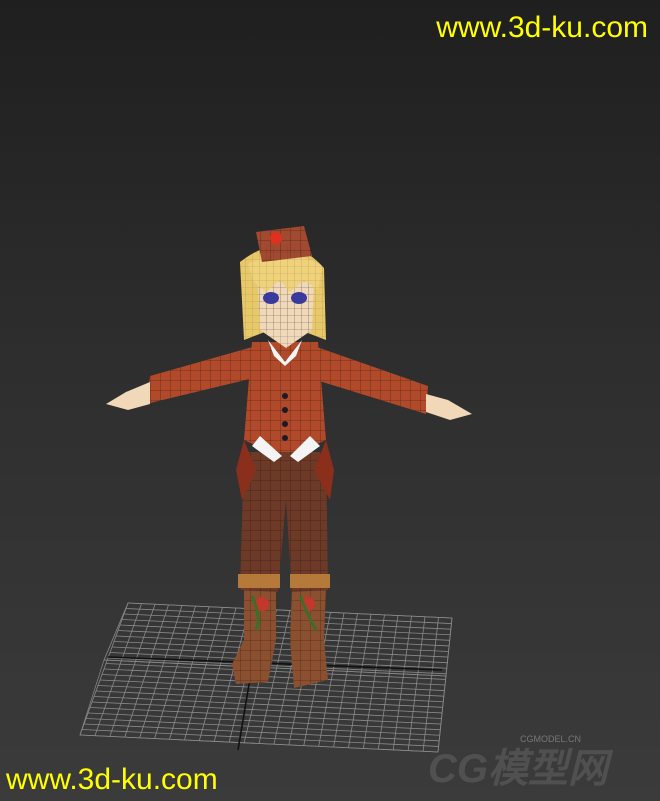 Image resolution: width=660 pixels, height=801 pixels. What do you see at coordinates (521, 769) in the screenshot?
I see `logo-text: CG模型网` at bounding box center [521, 769].